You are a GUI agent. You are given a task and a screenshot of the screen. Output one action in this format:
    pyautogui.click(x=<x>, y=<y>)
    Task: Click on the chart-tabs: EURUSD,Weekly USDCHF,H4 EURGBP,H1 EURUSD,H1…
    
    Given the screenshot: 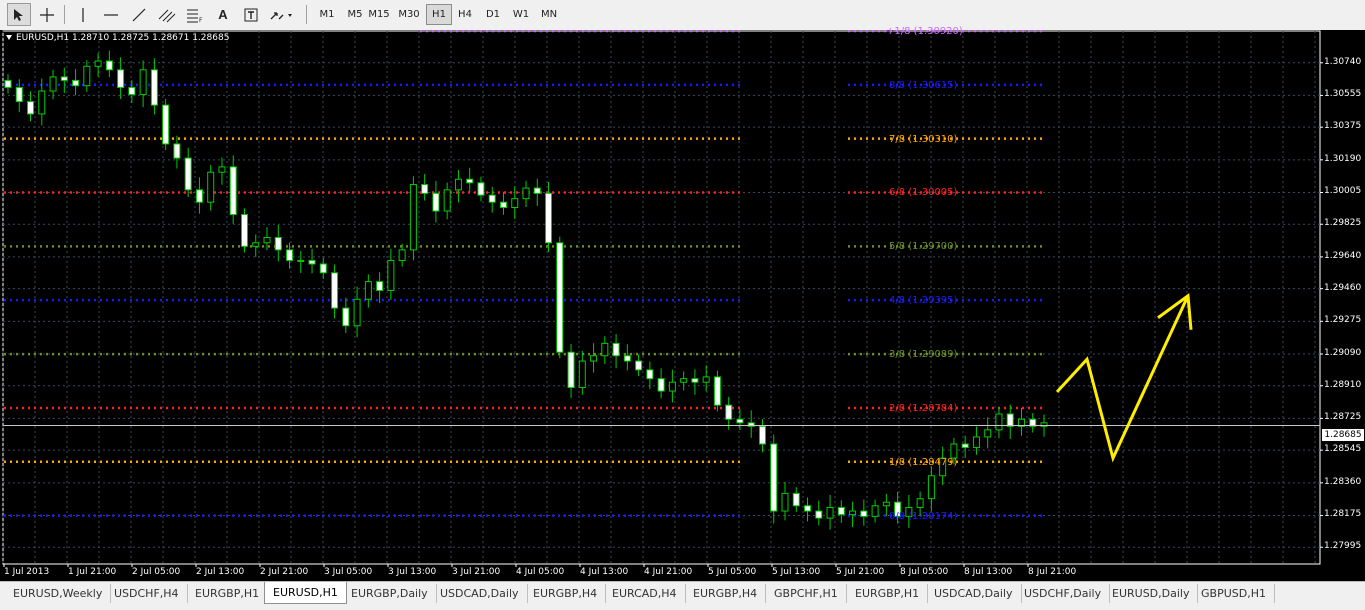 What is the action you would take?
    pyautogui.click(x=682, y=595)
    